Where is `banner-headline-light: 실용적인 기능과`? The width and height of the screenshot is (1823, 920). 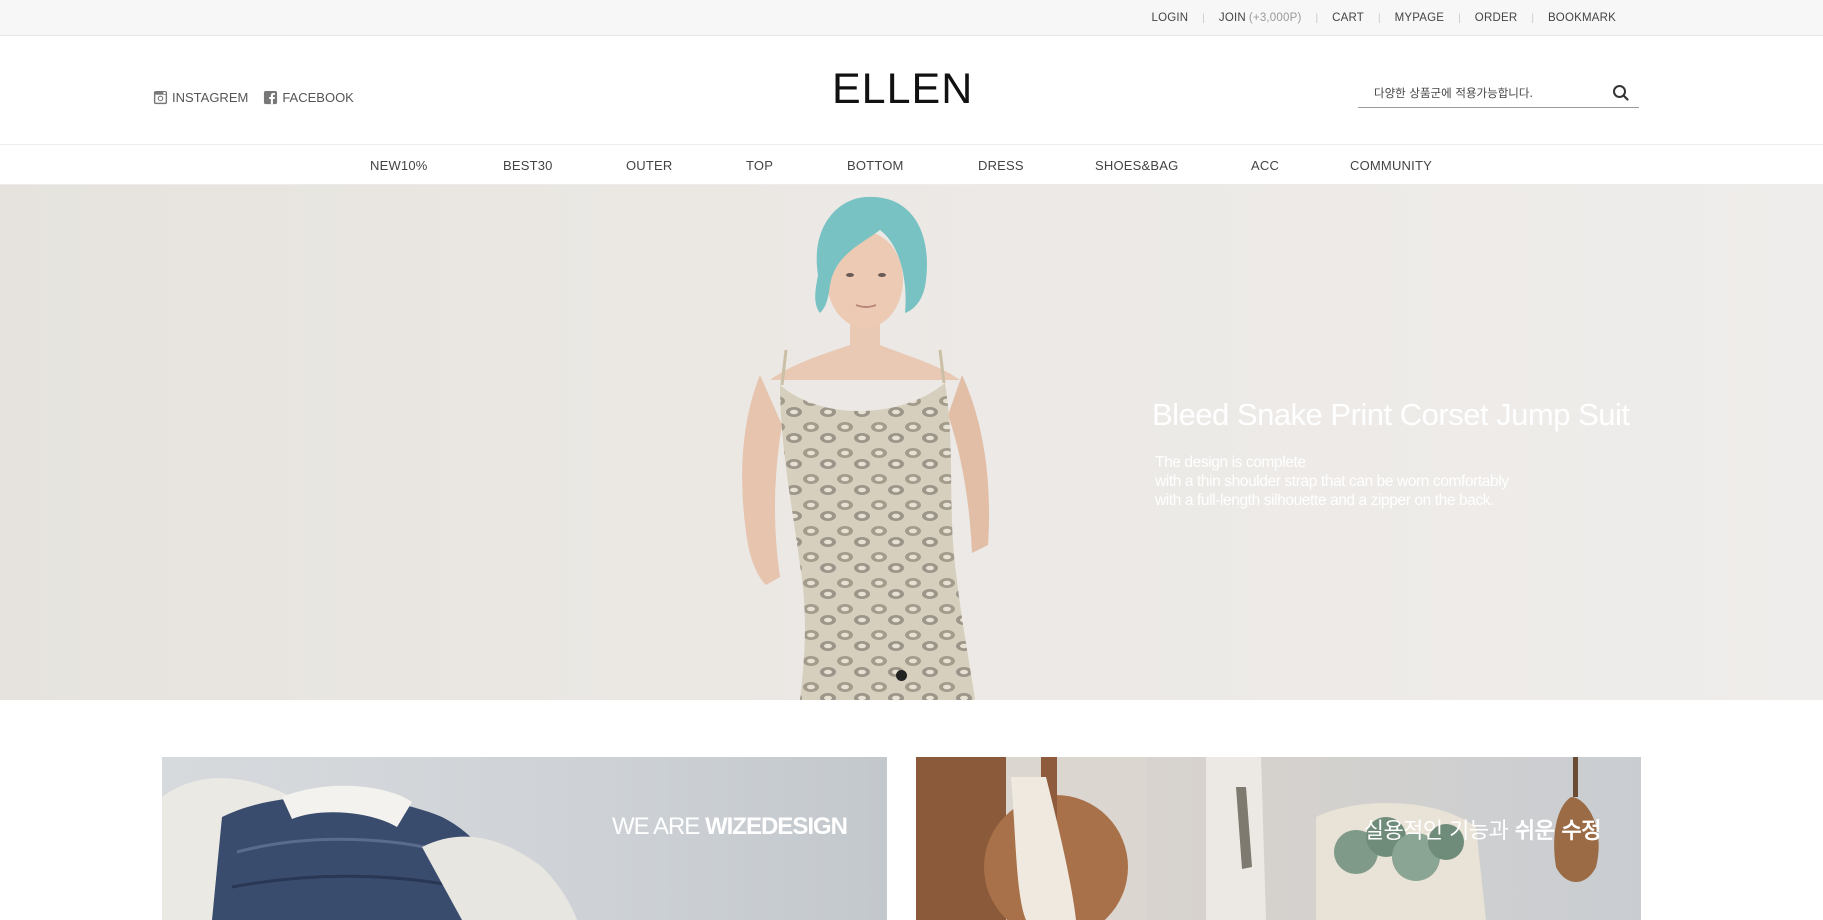 banner-headline-light: 실용적인 기능과 is located at coordinates (1439, 831).